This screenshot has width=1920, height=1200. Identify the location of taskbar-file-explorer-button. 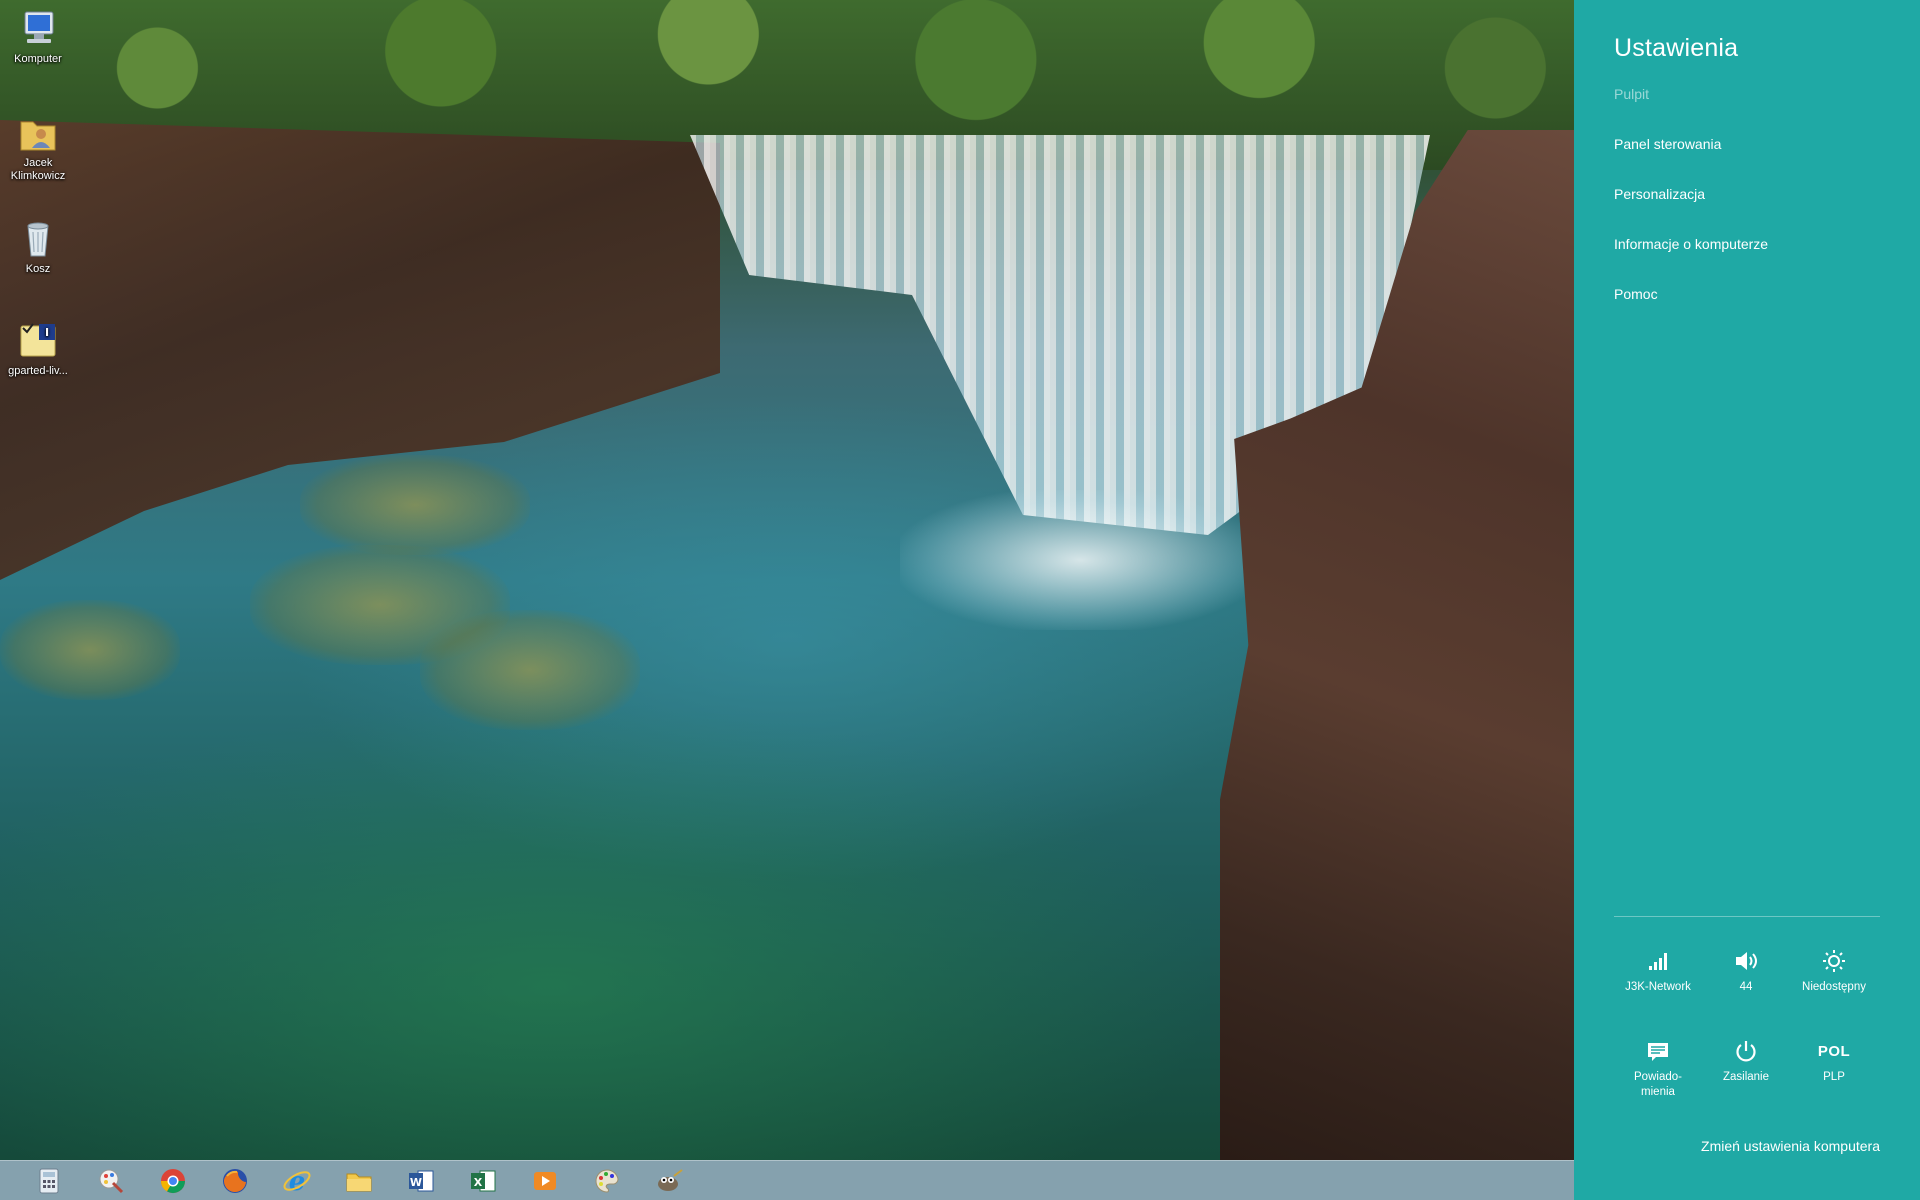
(359, 1181).